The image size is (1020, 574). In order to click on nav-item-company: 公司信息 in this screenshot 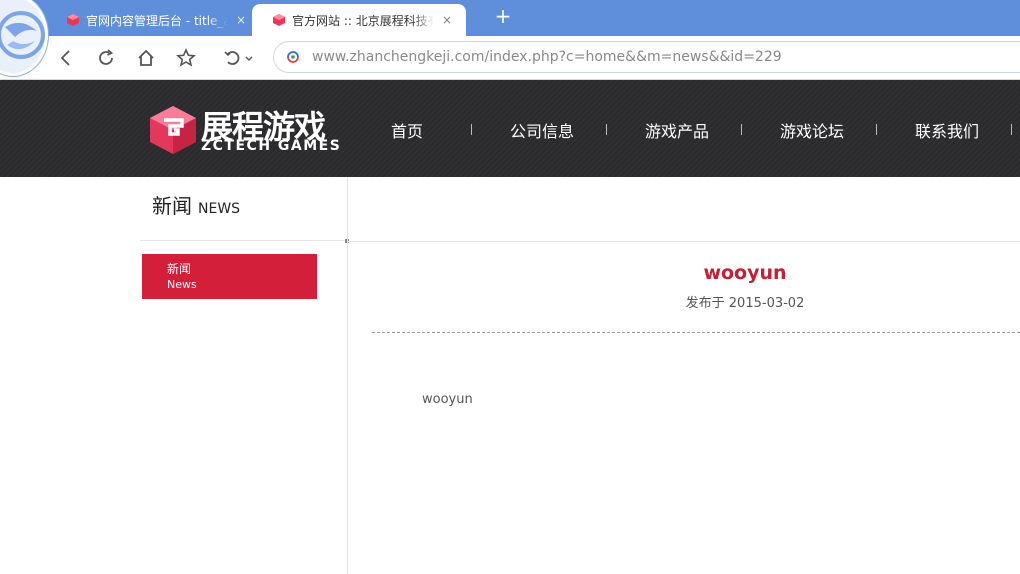, I will do `click(542, 130)`.